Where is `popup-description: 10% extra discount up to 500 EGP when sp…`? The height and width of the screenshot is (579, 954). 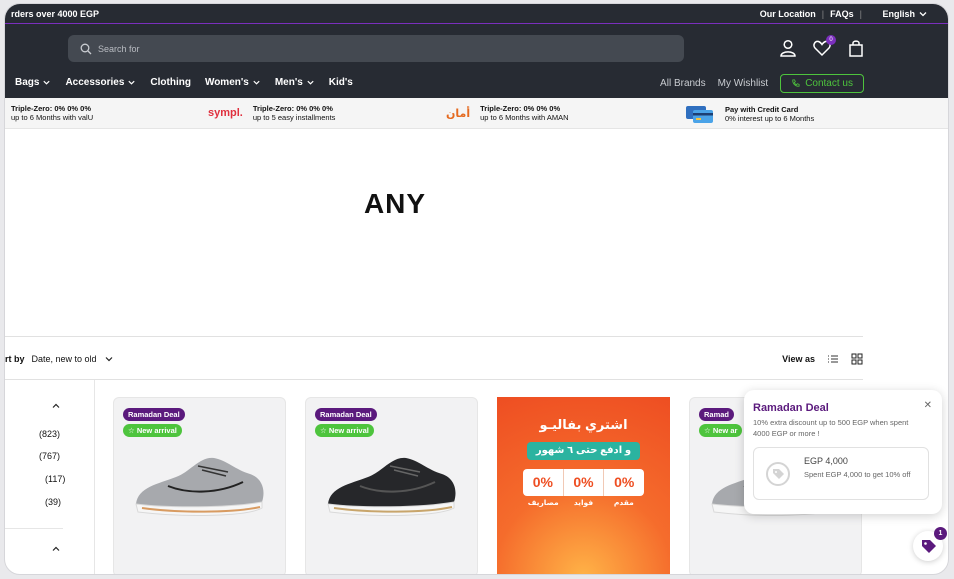
popup-description: 10% extra discount up to 500 EGP when sp… is located at coordinates (831, 428).